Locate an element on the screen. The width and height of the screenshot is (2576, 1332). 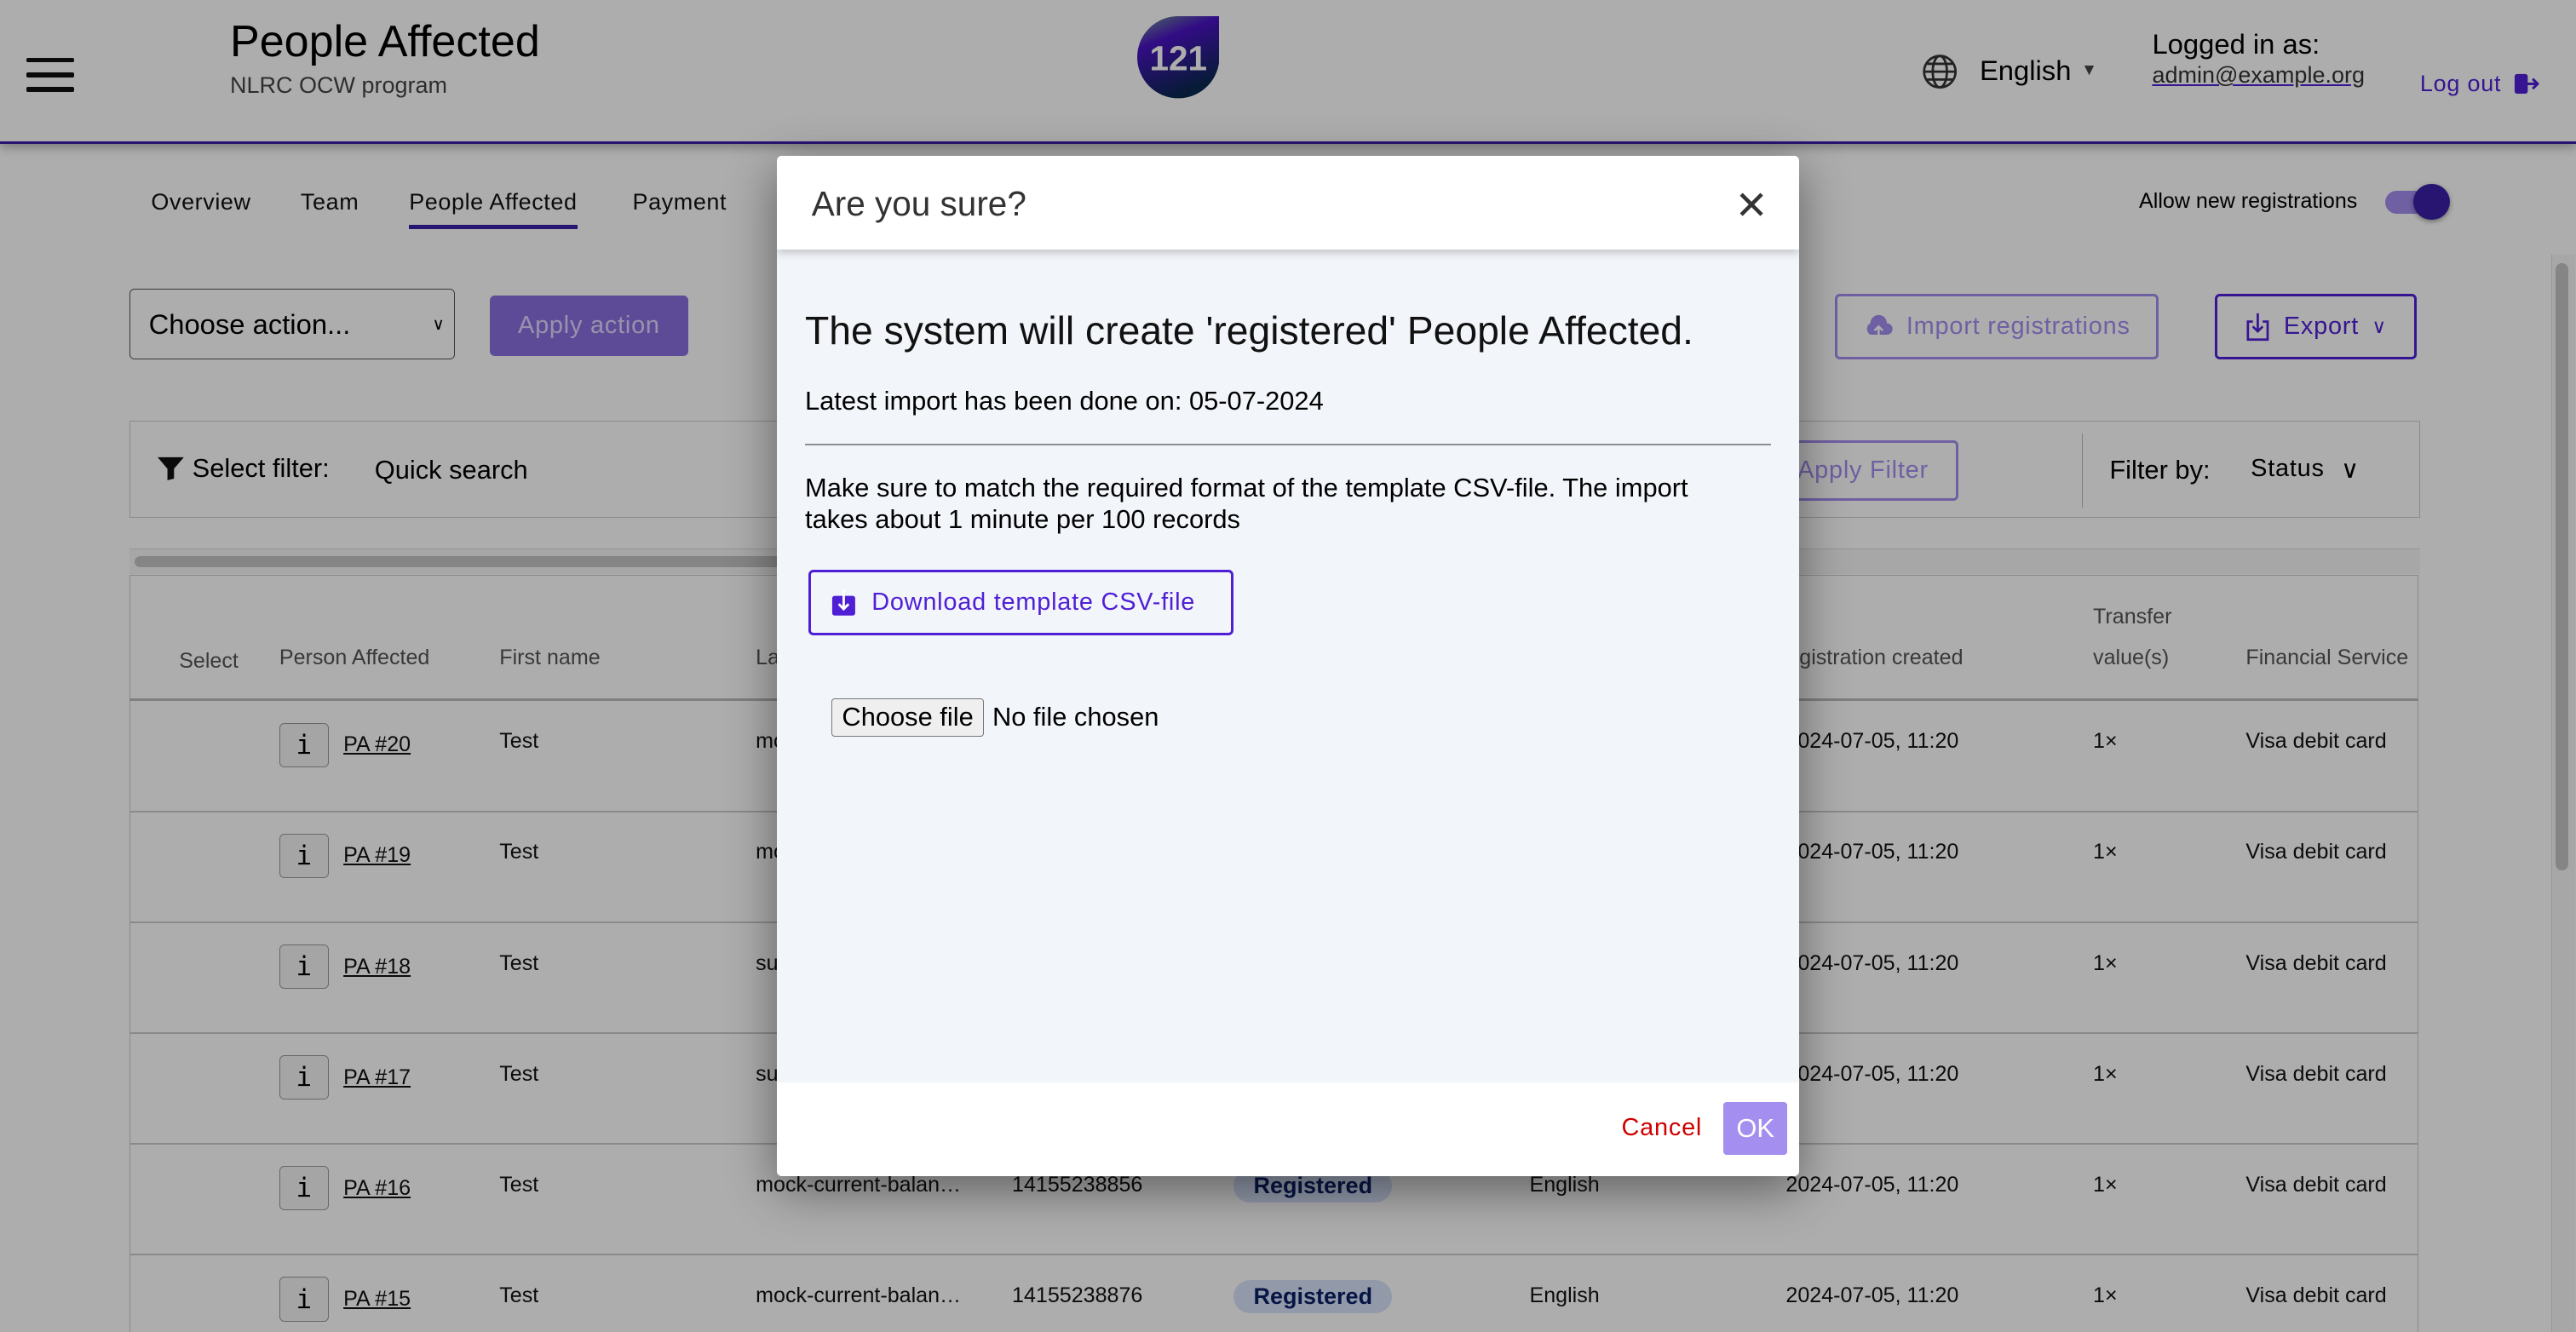
close-icon: ✕ is located at coordinates (1751, 205).